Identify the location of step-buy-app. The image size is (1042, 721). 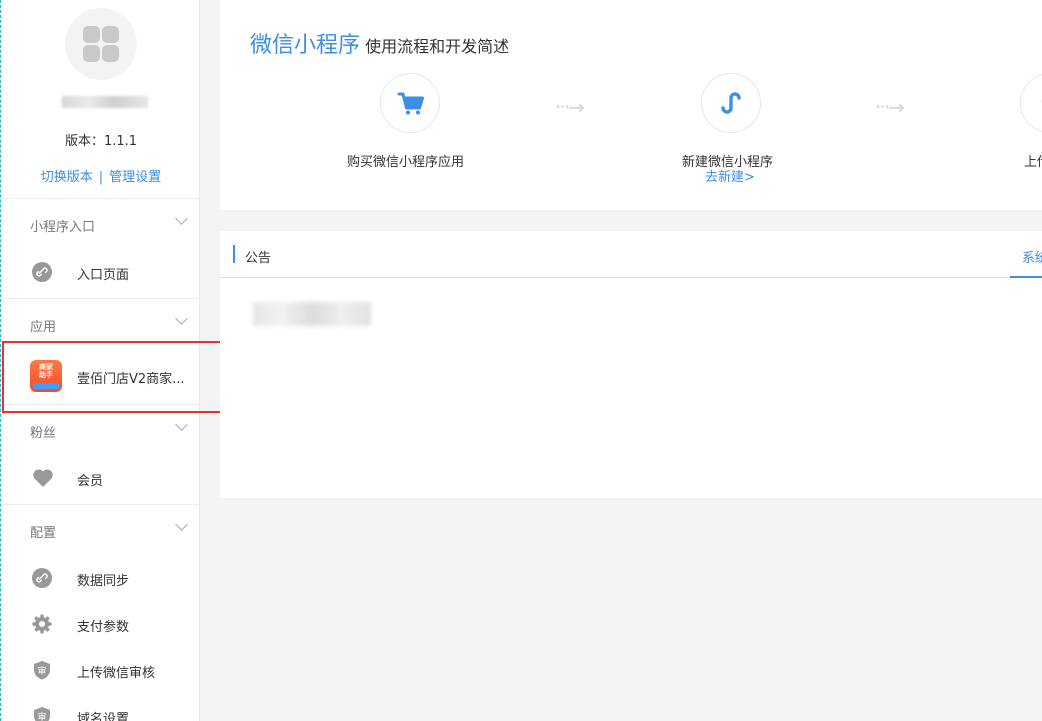
(410, 103).